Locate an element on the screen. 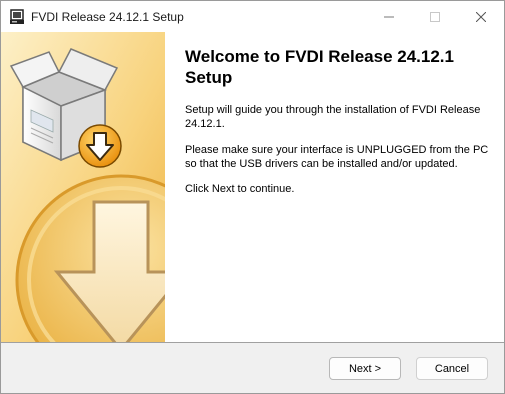  cancel-button: Cancel is located at coordinates (452, 368).